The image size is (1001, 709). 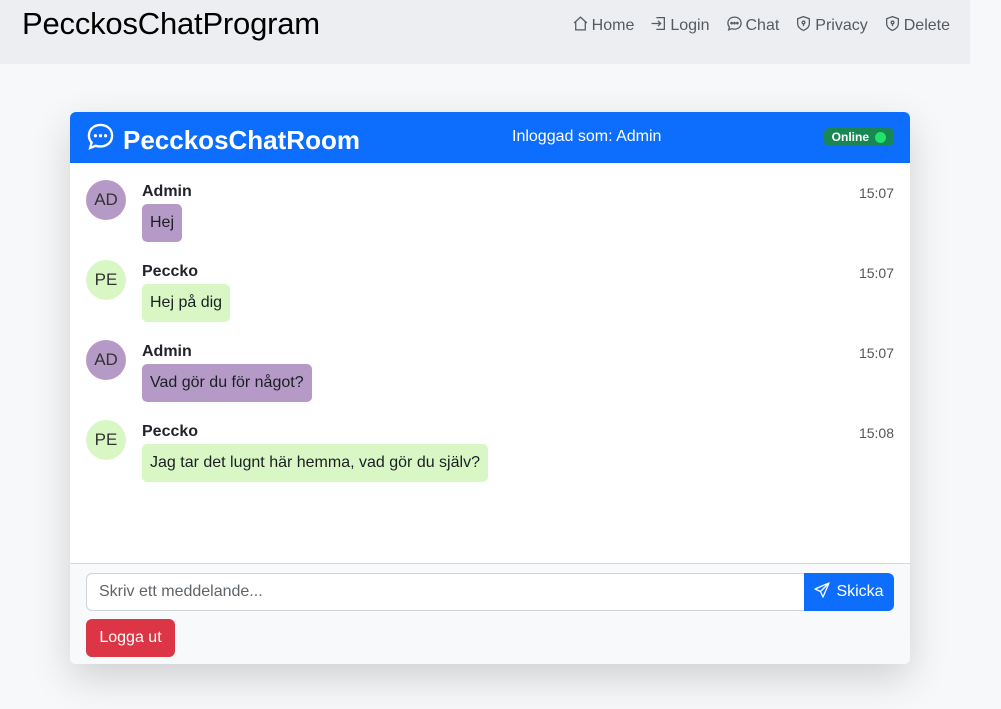 I want to click on logout-button: Logga ut, so click(x=130, y=638).